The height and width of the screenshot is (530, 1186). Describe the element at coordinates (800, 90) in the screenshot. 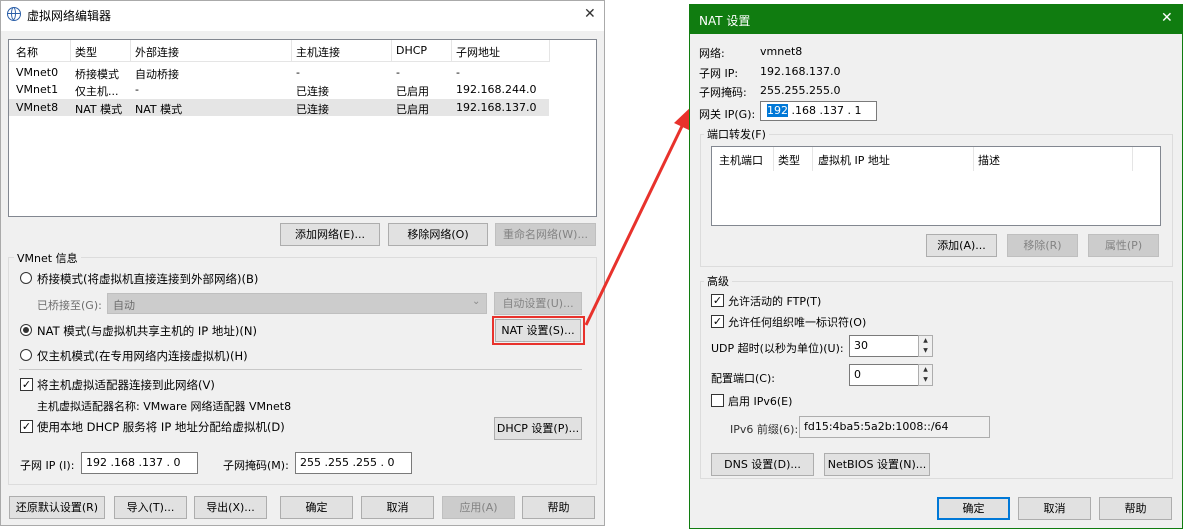

I see `subnet-mask-value: 255.255.255.0` at that location.